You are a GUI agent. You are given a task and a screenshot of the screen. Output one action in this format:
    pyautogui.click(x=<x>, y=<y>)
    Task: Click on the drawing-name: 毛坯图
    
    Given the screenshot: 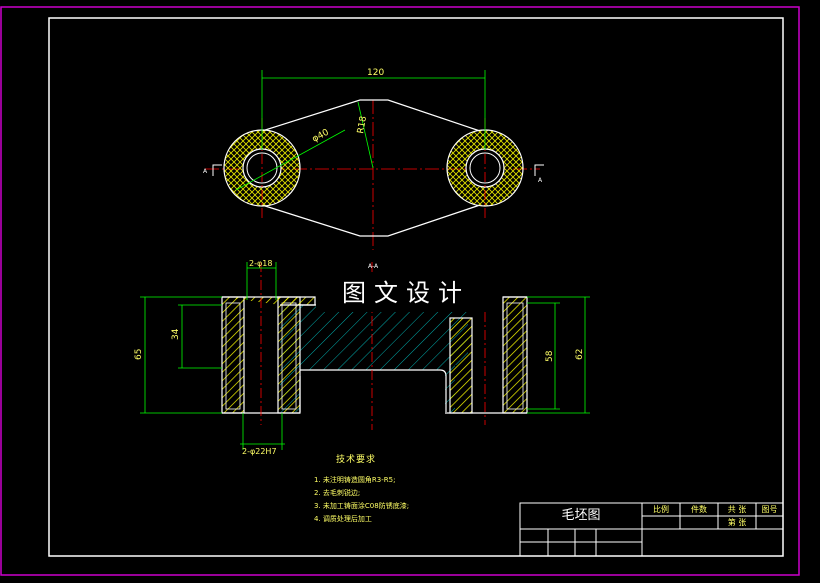 What is the action you would take?
    pyautogui.click(x=581, y=515)
    